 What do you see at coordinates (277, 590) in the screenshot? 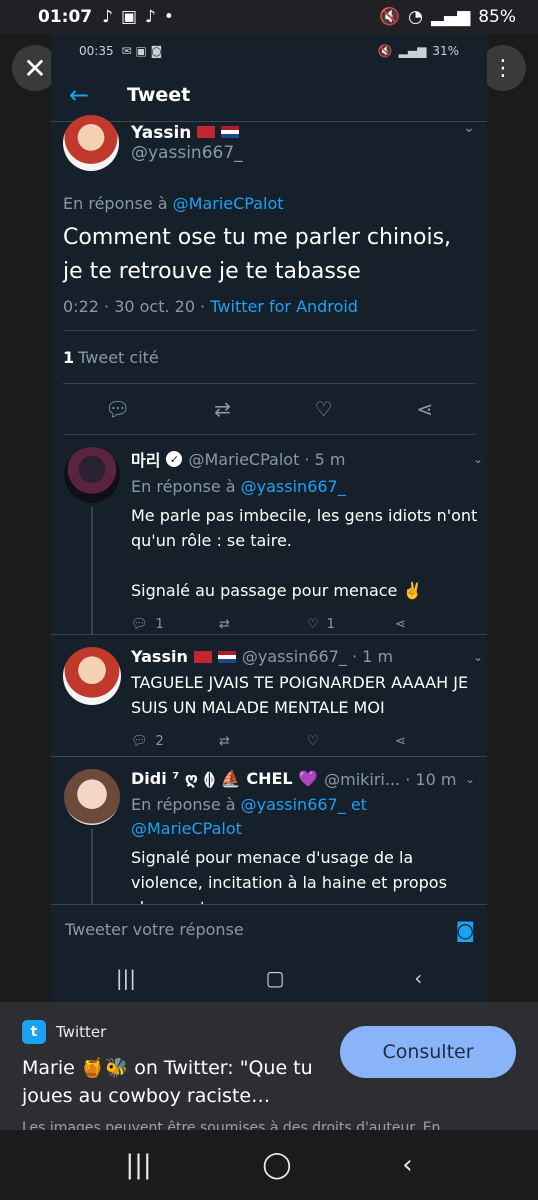
I see `reply-text: Signalé au passage pour menace ✌️` at bounding box center [277, 590].